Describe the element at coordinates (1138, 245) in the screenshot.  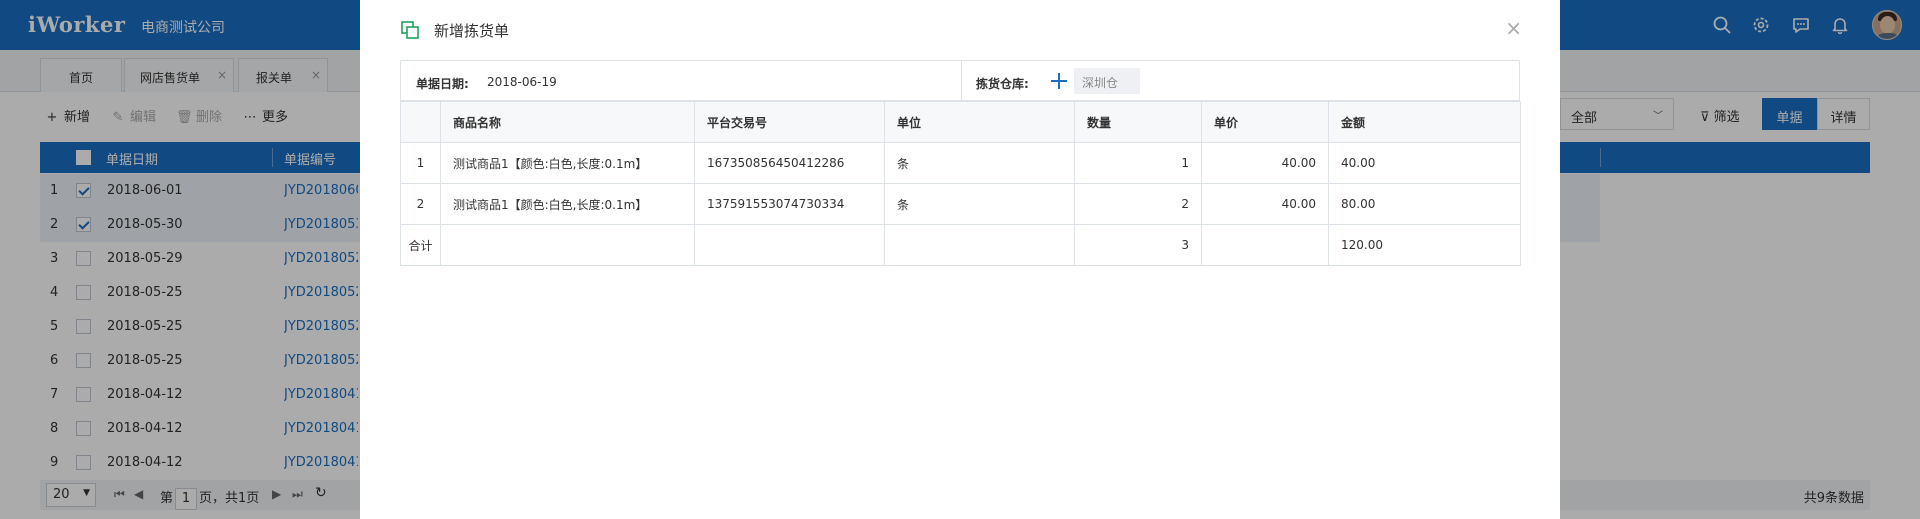
I see `total-qty: 3` at that location.